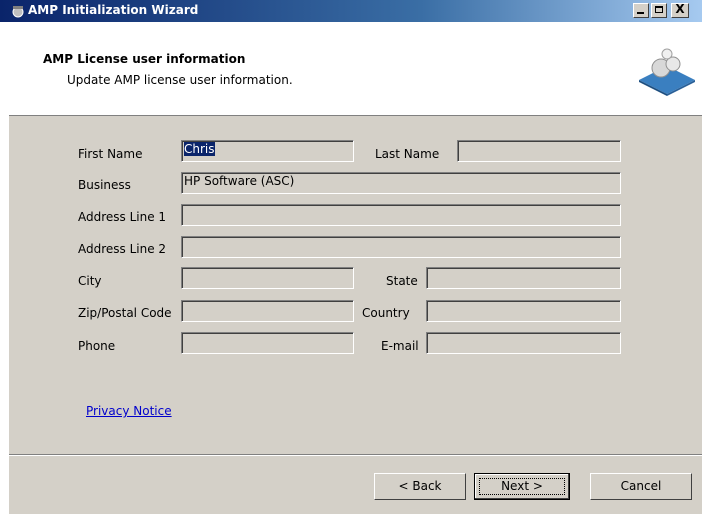 The height and width of the screenshot is (514, 702). I want to click on first-name-field: Chris, so click(267, 151).